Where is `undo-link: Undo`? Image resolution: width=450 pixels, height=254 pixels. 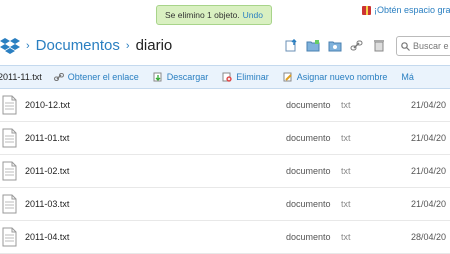
undo-link: Undo is located at coordinates (253, 15).